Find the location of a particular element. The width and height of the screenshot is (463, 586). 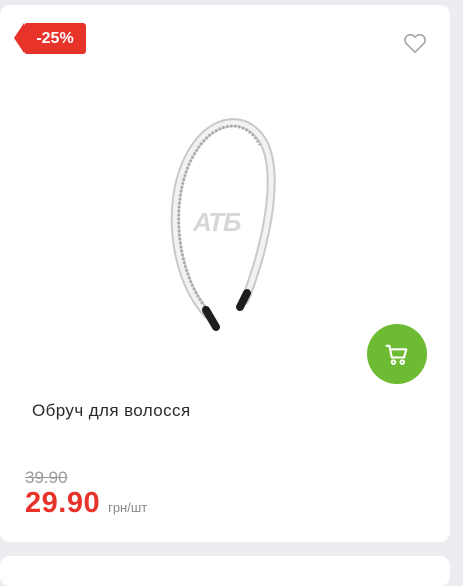

heart-outline-icon is located at coordinates (415, 43).